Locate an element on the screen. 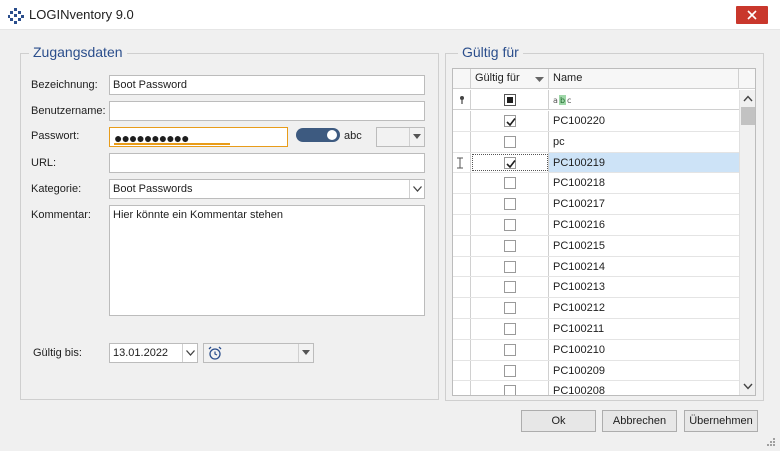 This screenshot has height=451, width=780. table-row: PC100215 is located at coordinates (596, 246).